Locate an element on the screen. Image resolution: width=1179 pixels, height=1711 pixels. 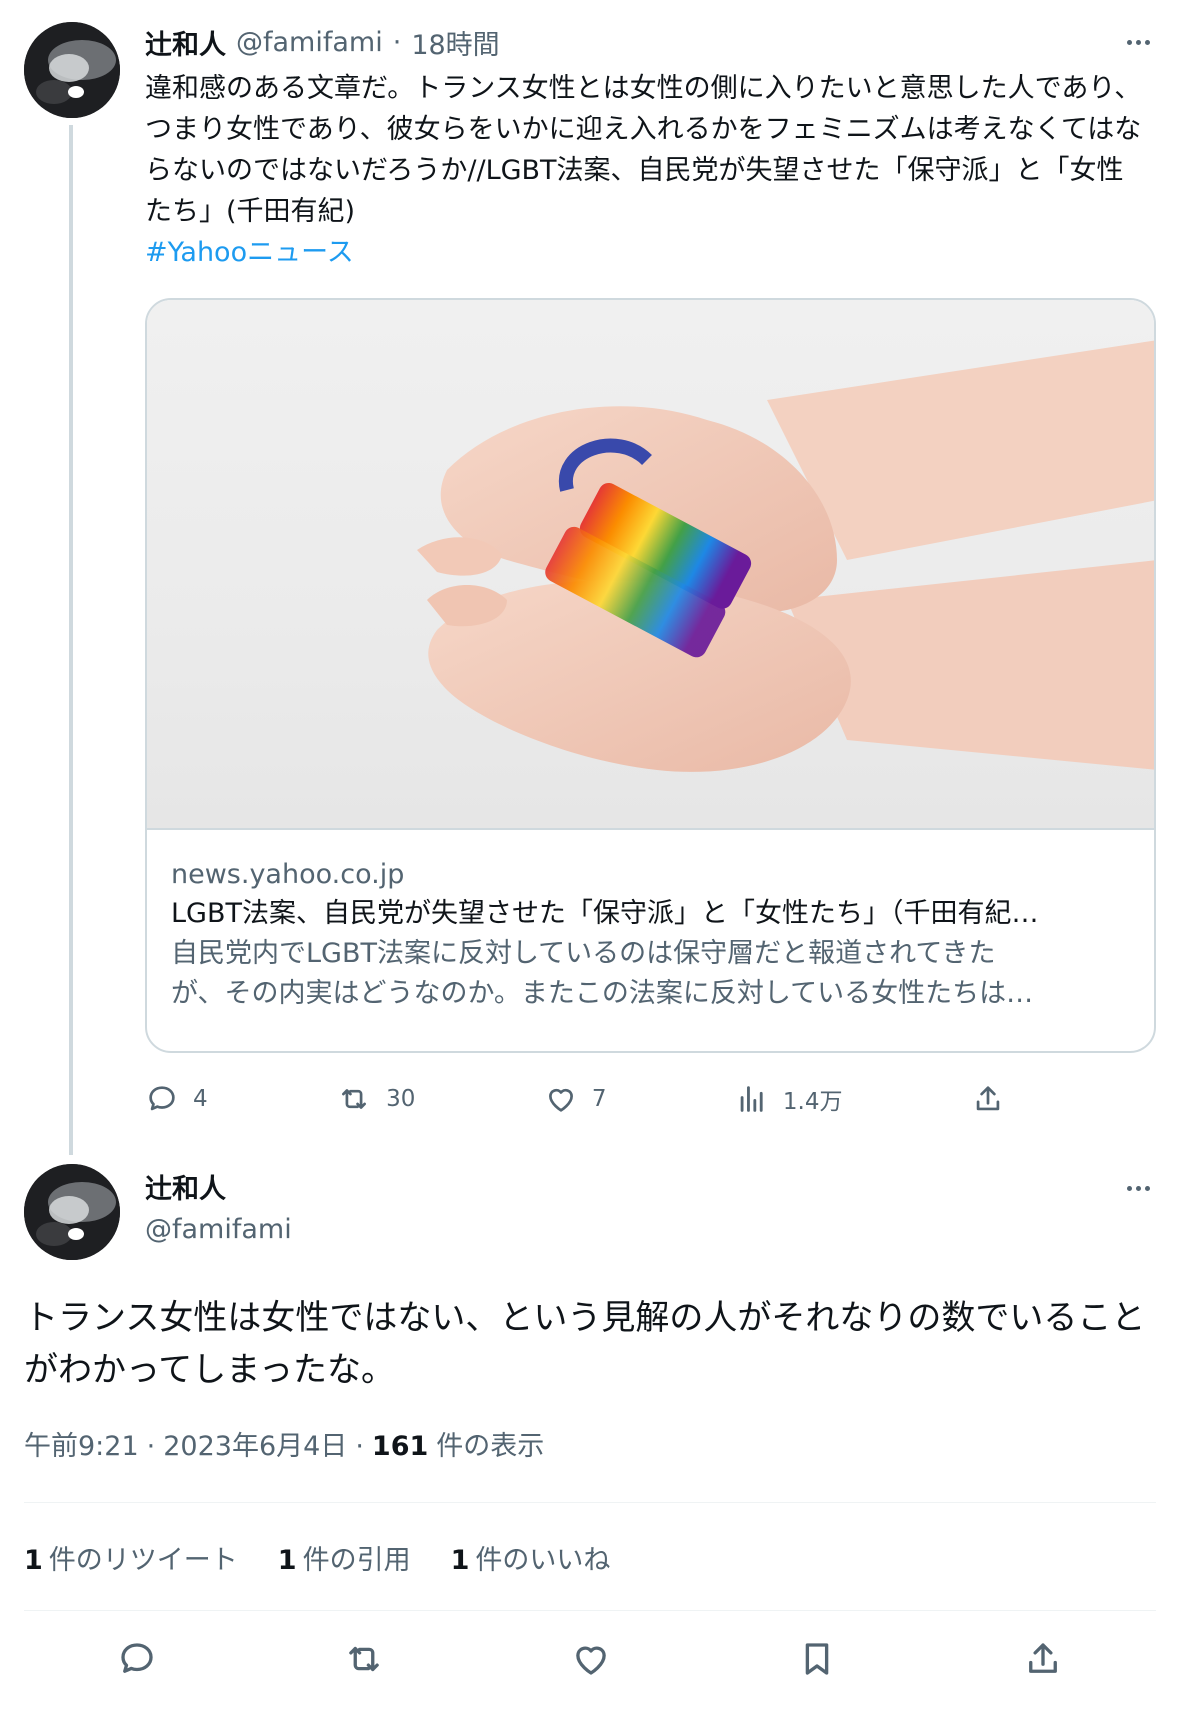
retweets-stat-label: 件のリツイート is located at coordinates (143, 1560).